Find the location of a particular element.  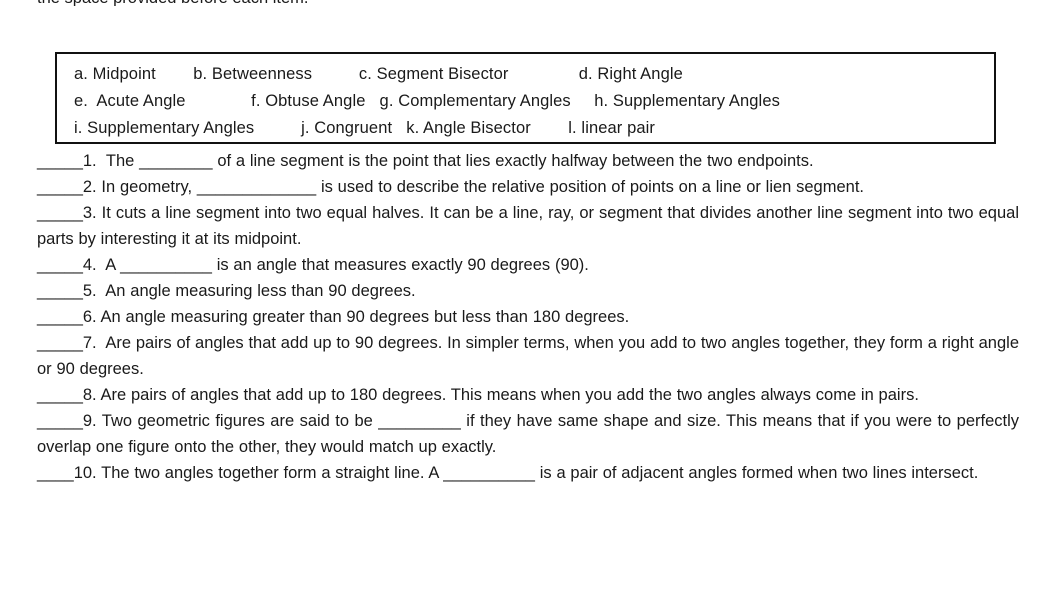

instruction-line-clipped: the space provided before each item. is located at coordinates (527, 3).